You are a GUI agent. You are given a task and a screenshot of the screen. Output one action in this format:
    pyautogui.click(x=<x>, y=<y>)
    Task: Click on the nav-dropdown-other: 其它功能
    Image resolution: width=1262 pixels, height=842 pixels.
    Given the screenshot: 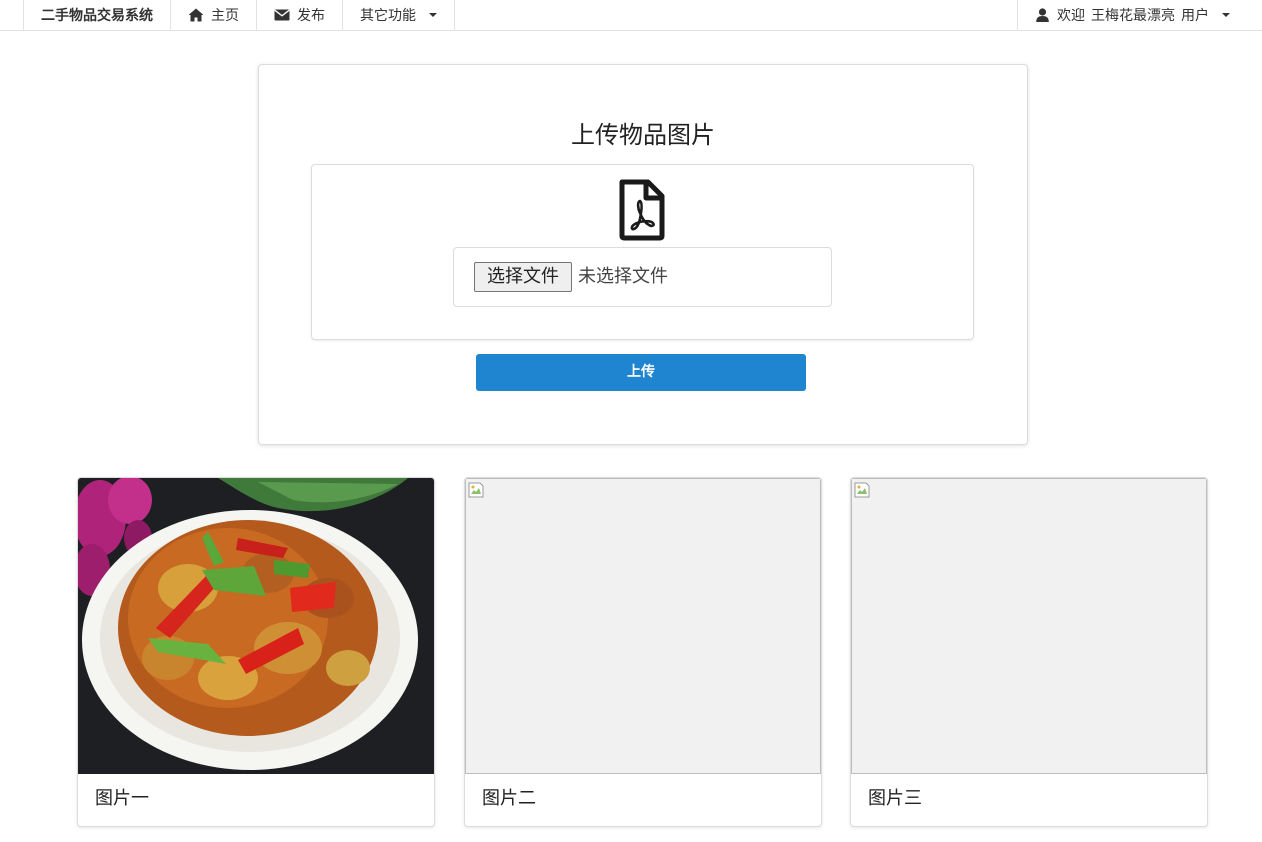 What is the action you would take?
    pyautogui.click(x=398, y=15)
    